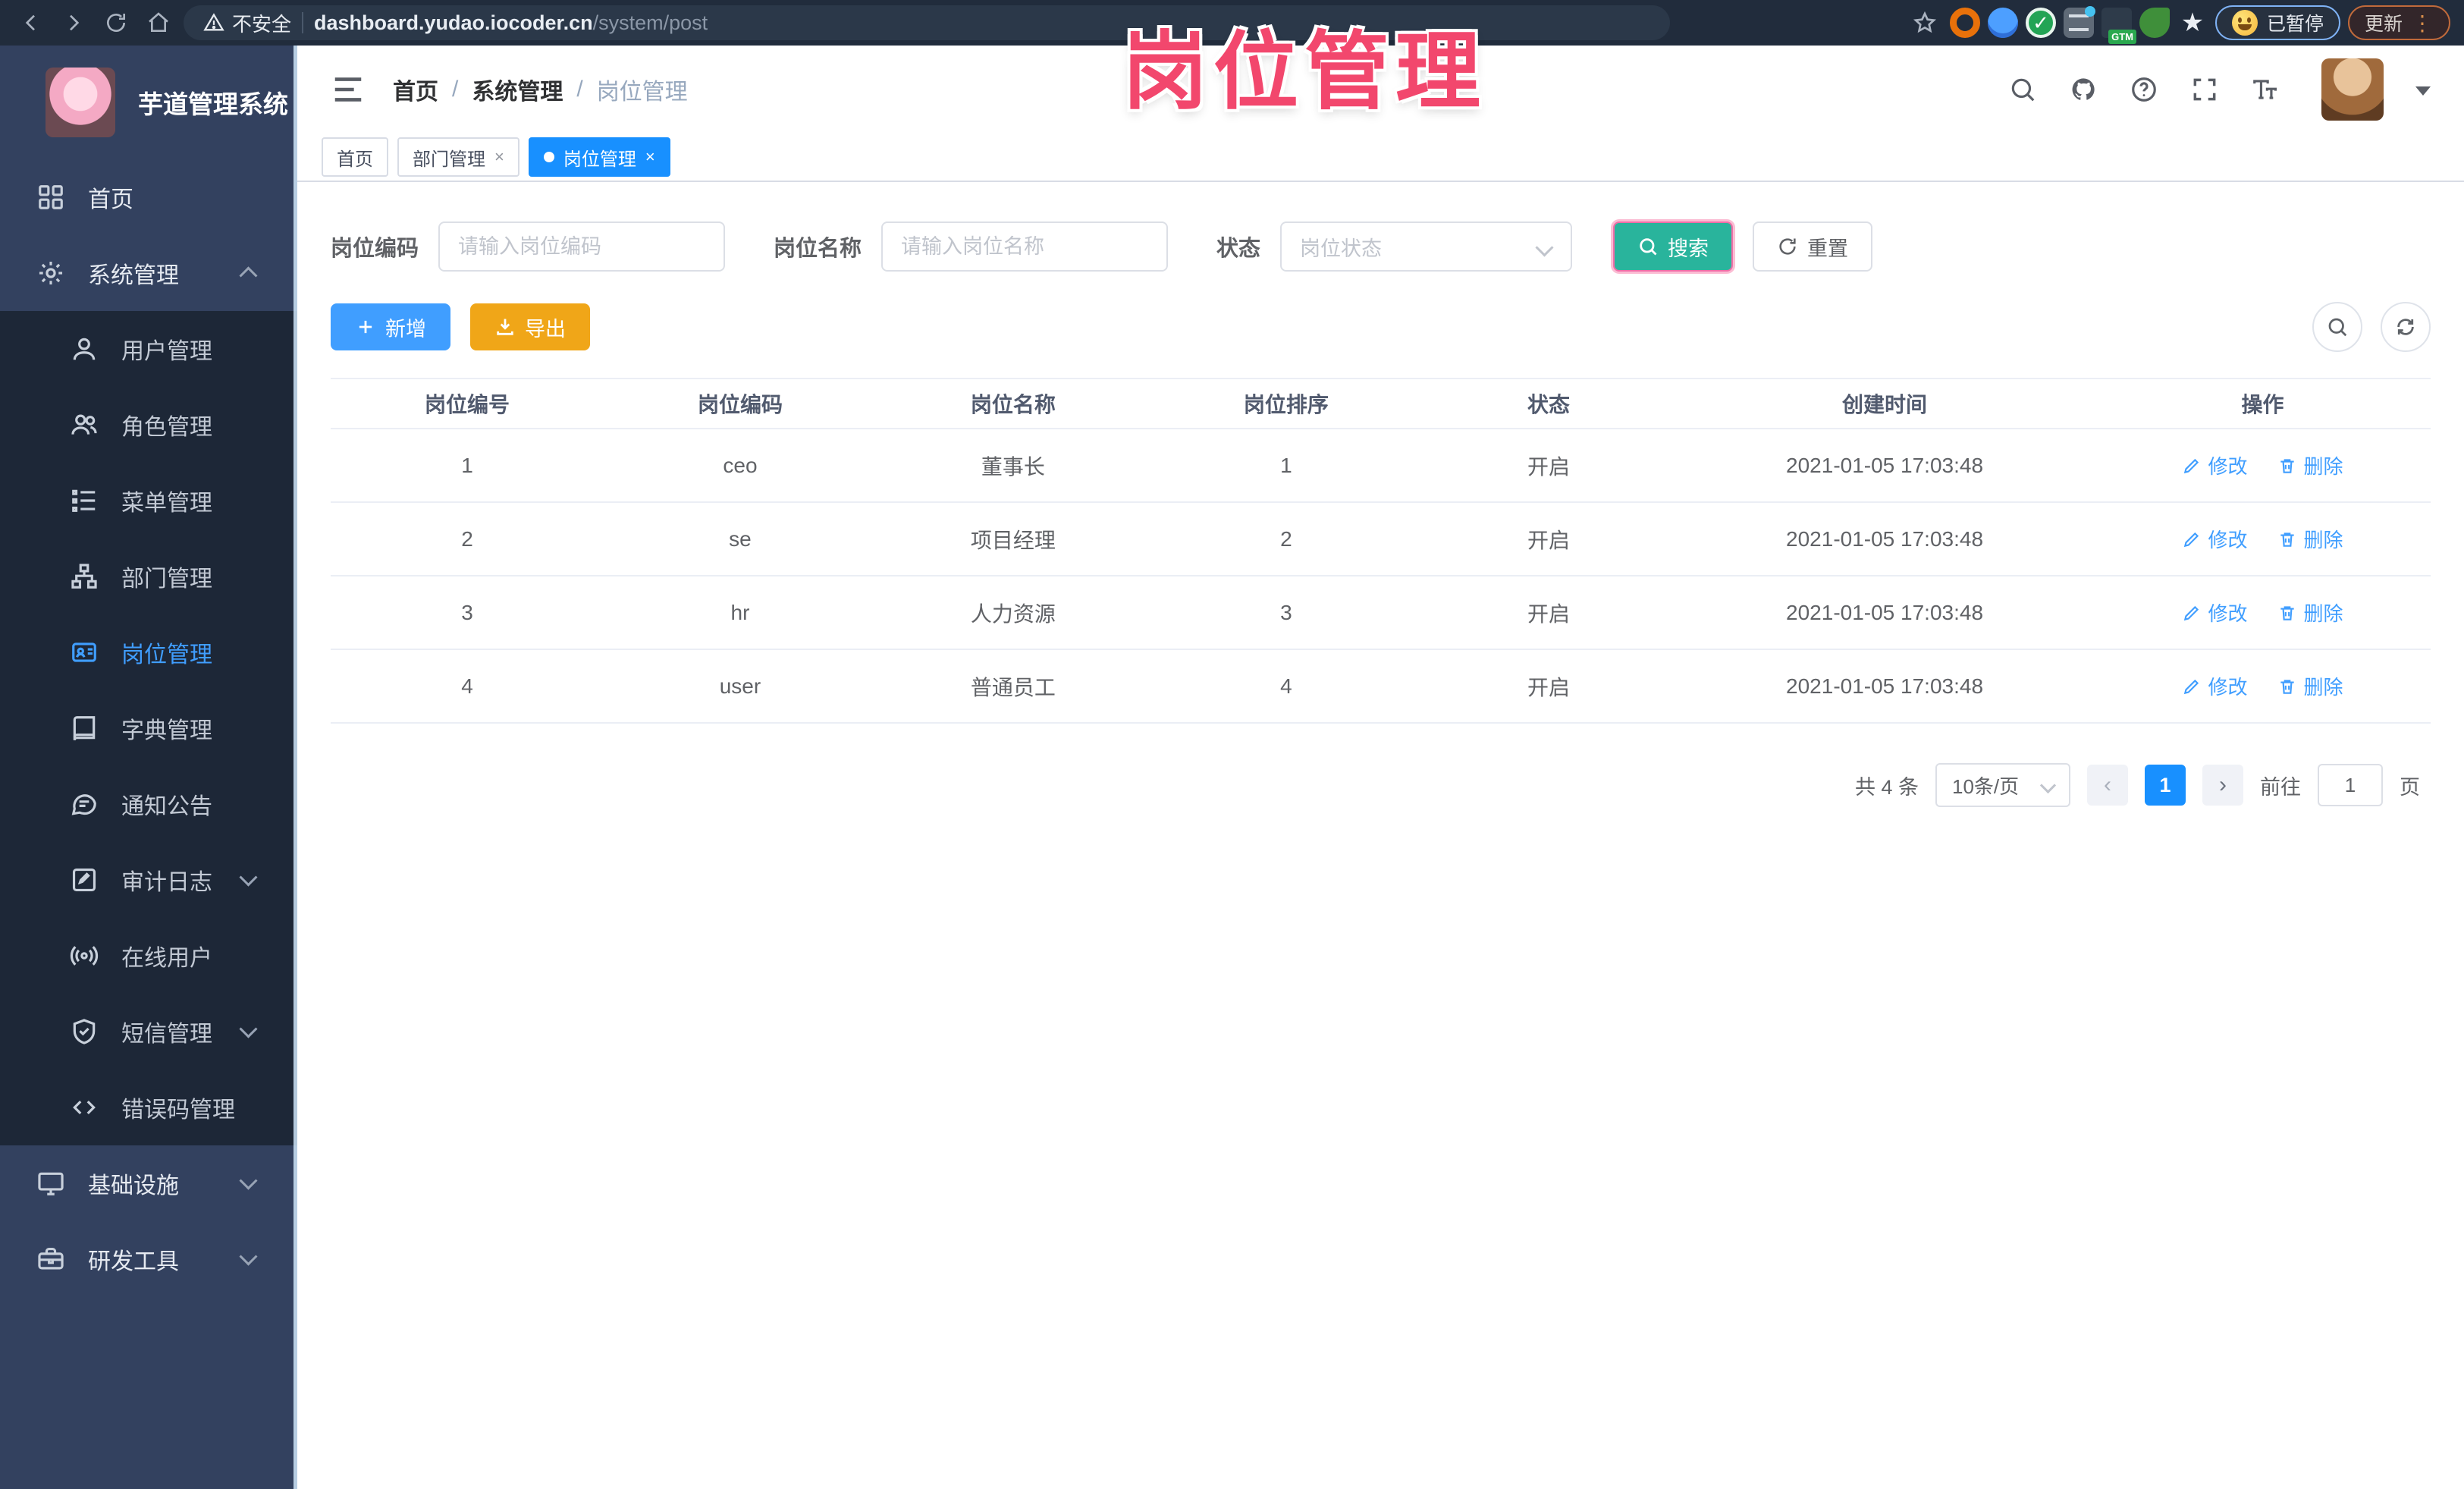 This screenshot has width=2464, height=1489. I want to click on sidebar-item-通知公告: 通知公告, so click(148, 804).